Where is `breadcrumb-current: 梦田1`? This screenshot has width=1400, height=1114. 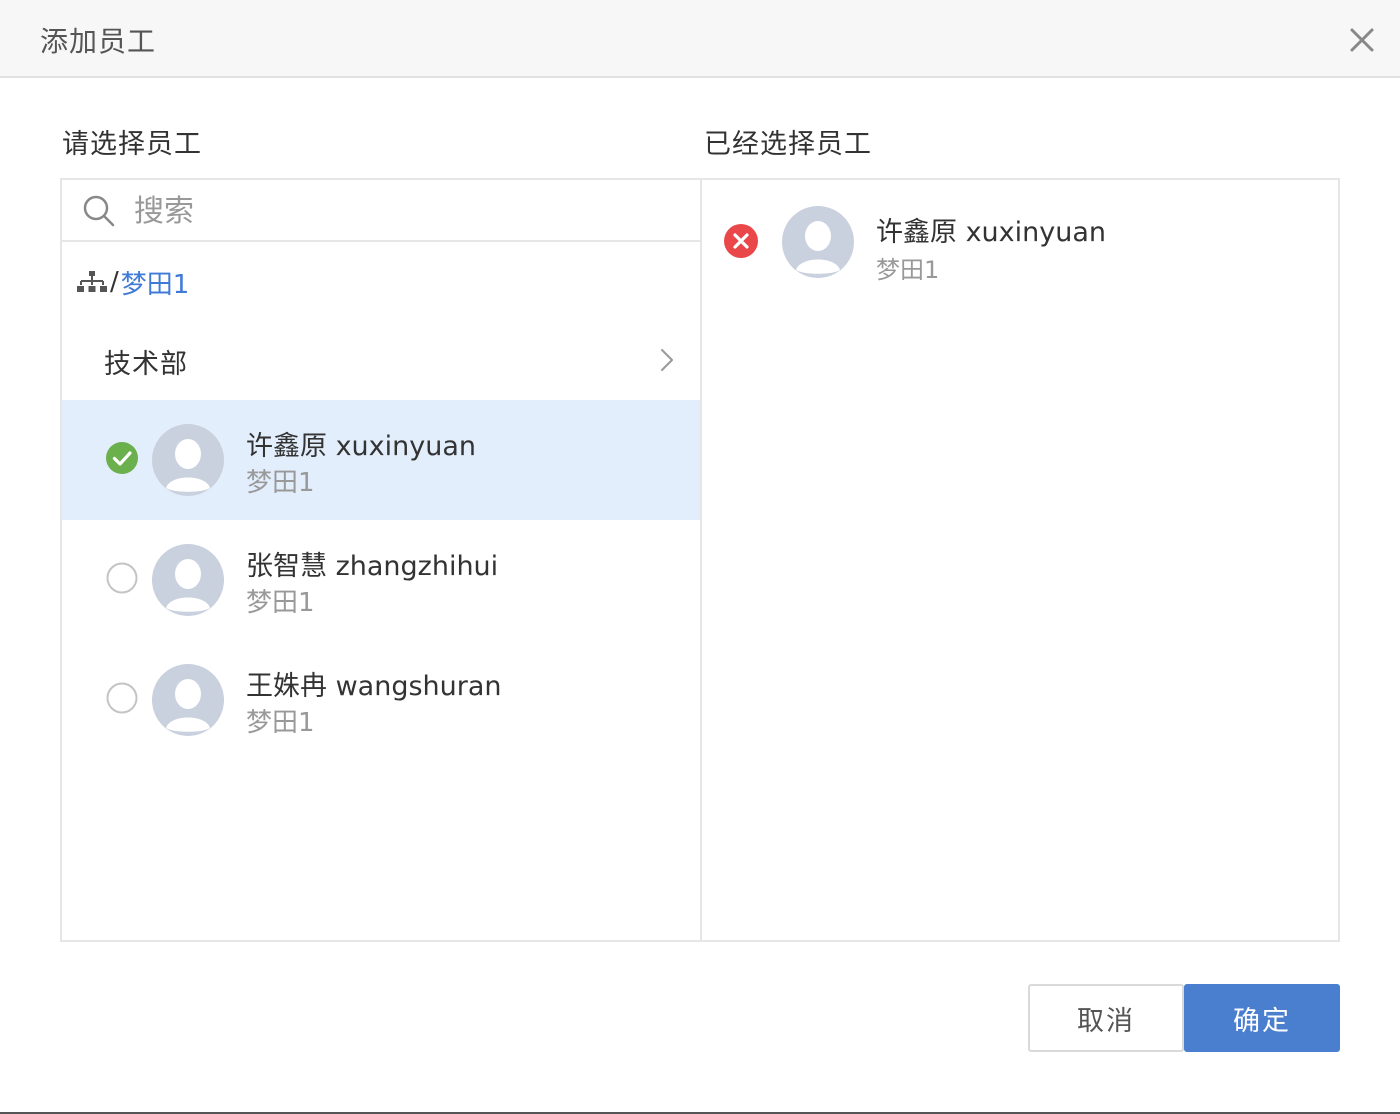
breadcrumb-current: 梦田1 is located at coordinates (155, 282).